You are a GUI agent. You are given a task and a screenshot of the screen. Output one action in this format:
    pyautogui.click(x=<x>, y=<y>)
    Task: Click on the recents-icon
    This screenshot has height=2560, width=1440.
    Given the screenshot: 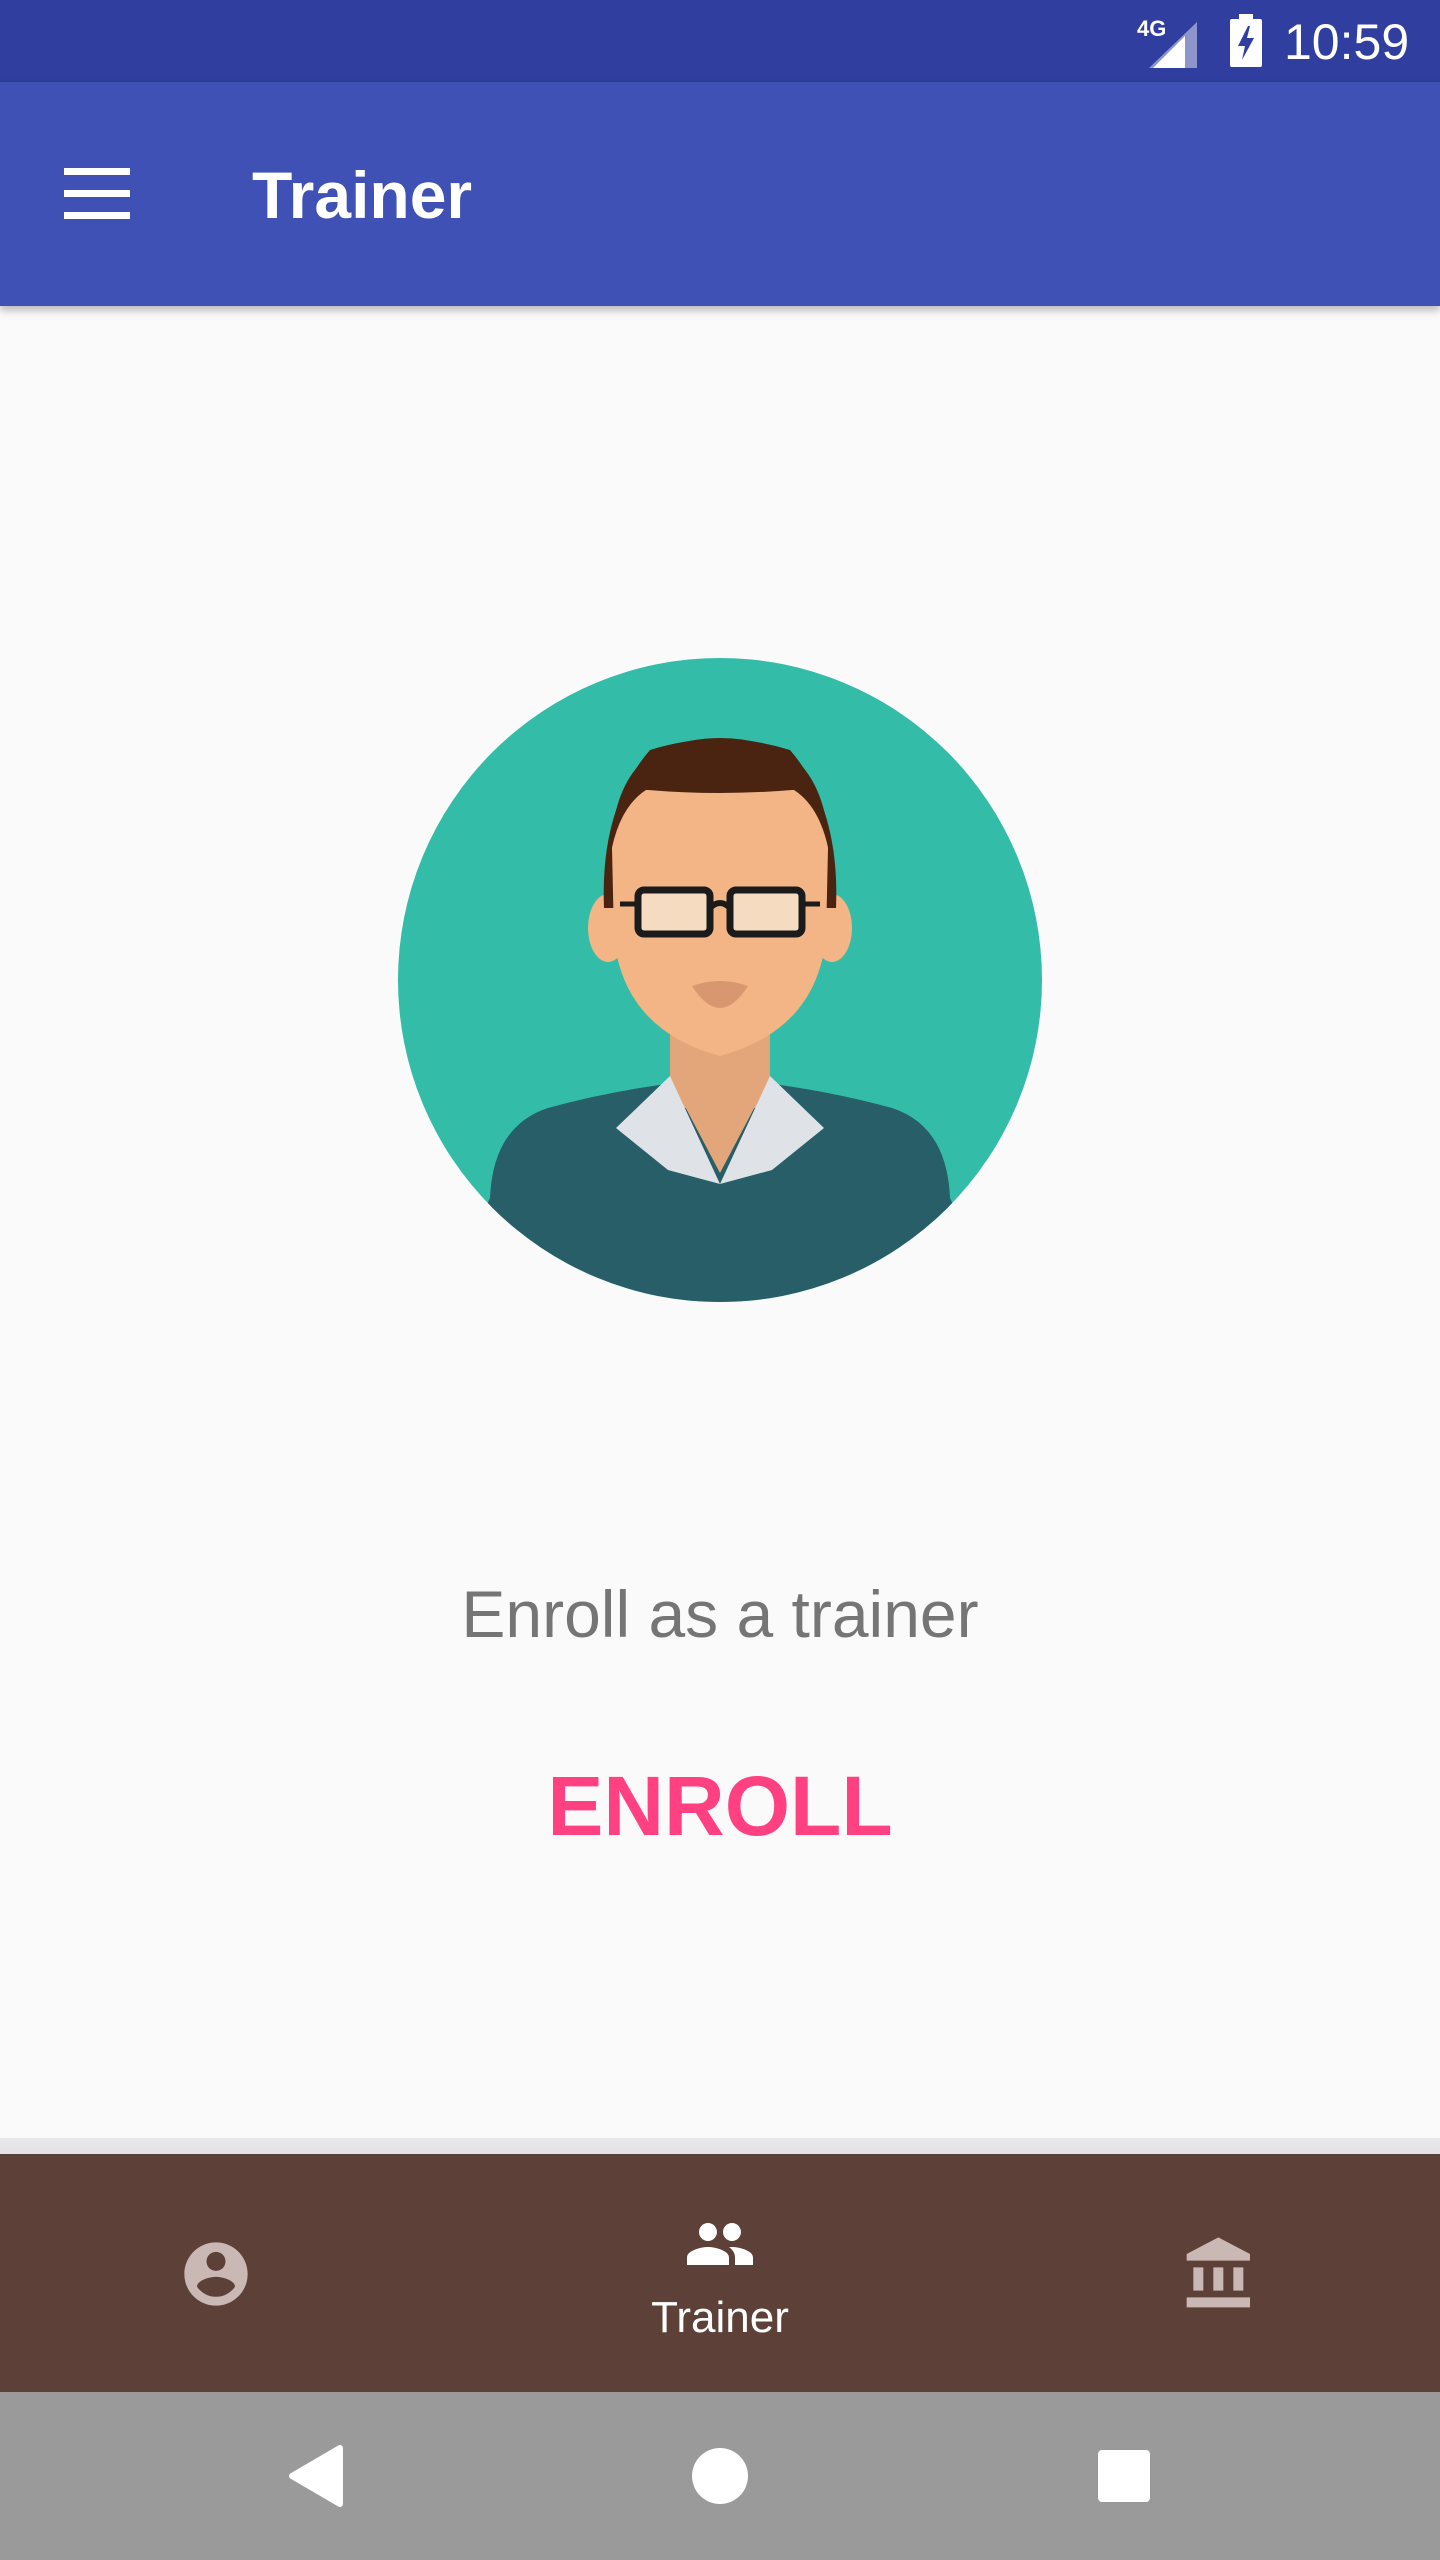 What is the action you would take?
    pyautogui.click(x=1124, y=2476)
    